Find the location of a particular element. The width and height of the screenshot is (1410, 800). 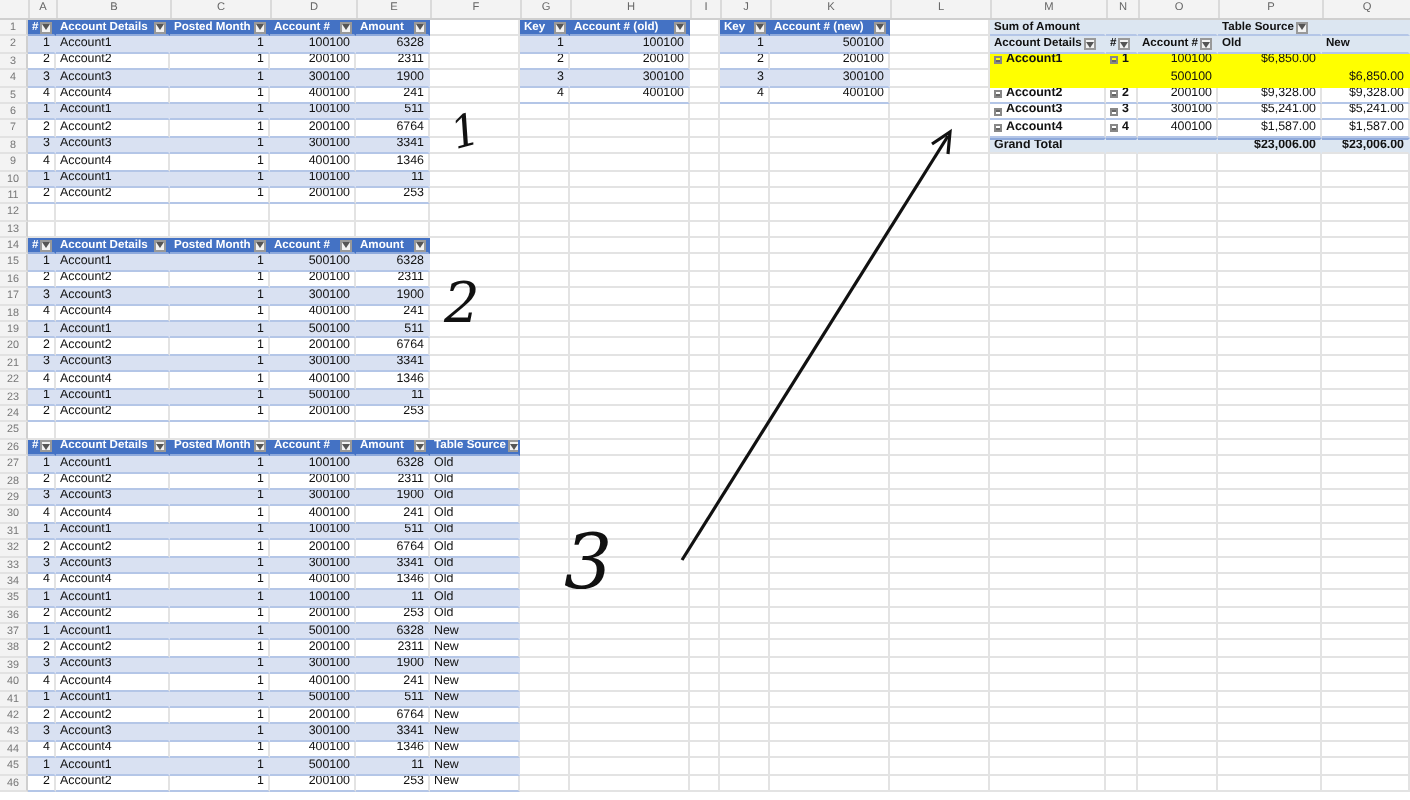

handwritten-number: 3 is located at coordinates (588, 562).